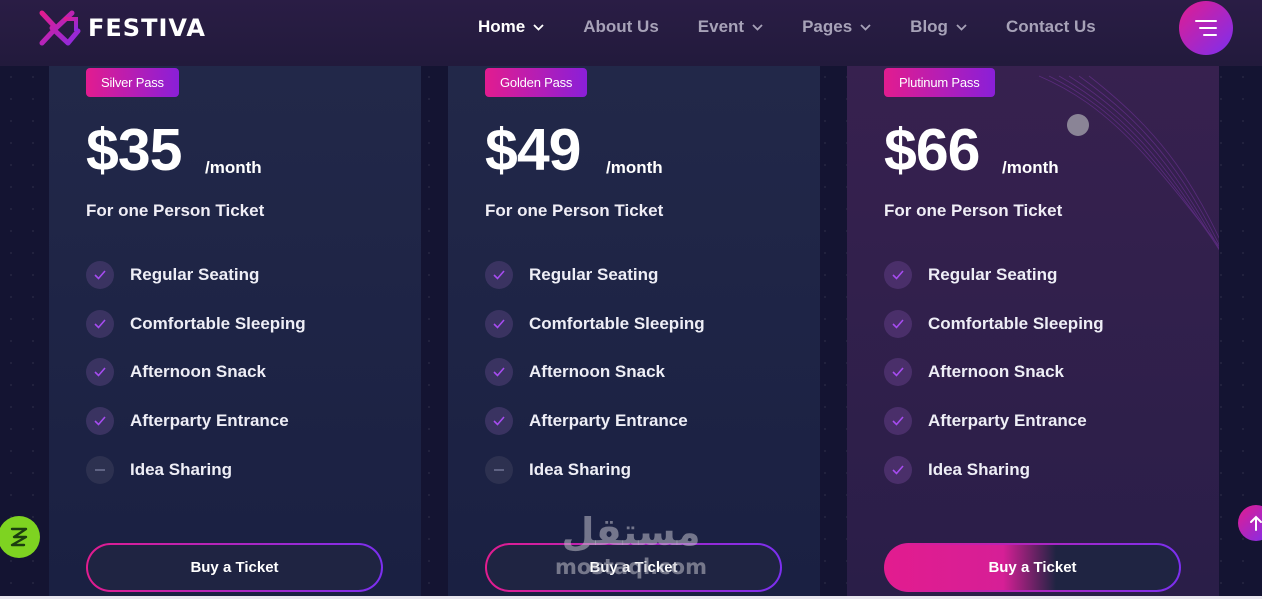 The width and height of the screenshot is (1262, 599). I want to click on watermark-latin: mostaql.com, so click(631, 567).